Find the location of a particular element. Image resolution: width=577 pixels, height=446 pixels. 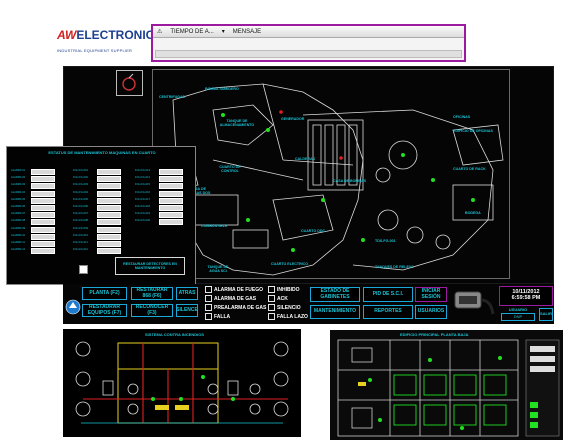

map-label-combustible: COMBUSTIBLE is located at coordinates (214, 226).